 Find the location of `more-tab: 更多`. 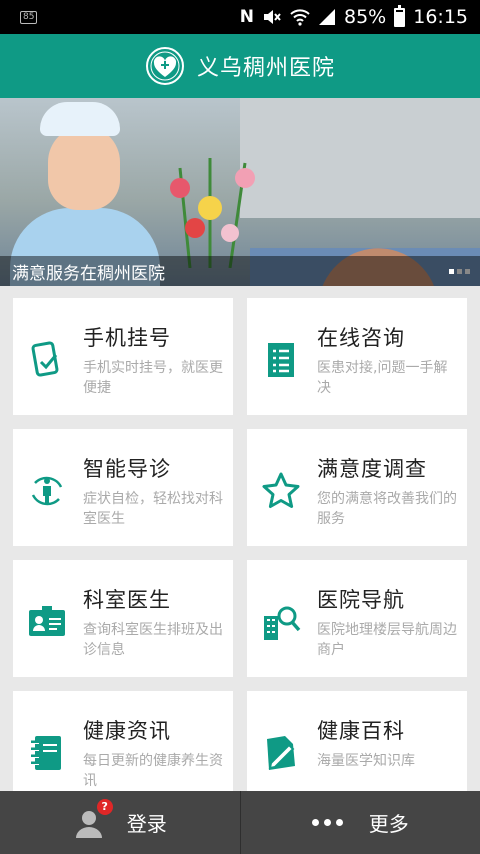

more-tab: 更多 is located at coordinates (360, 822).